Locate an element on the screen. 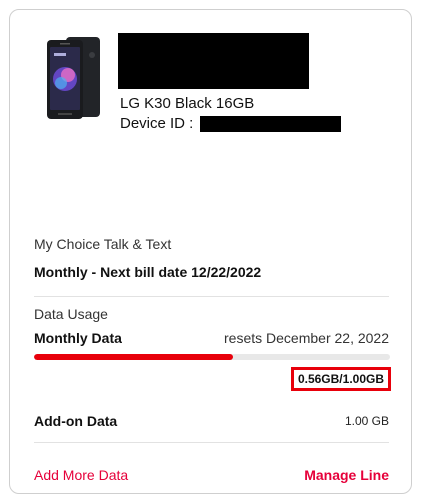 The image size is (425, 503). data-reset-date: resets December 22, 2022 is located at coordinates (306, 338).